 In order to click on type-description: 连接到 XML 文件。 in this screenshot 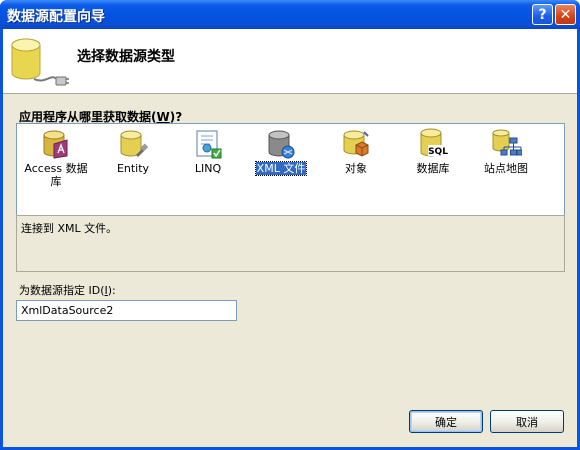, I will do `click(290, 243)`.